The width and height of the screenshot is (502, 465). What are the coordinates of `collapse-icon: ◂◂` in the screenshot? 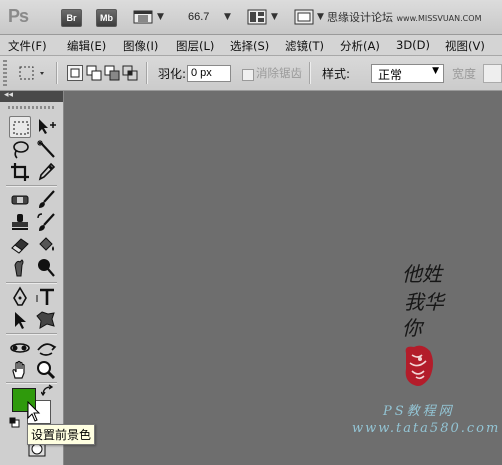 It's located at (8, 95).